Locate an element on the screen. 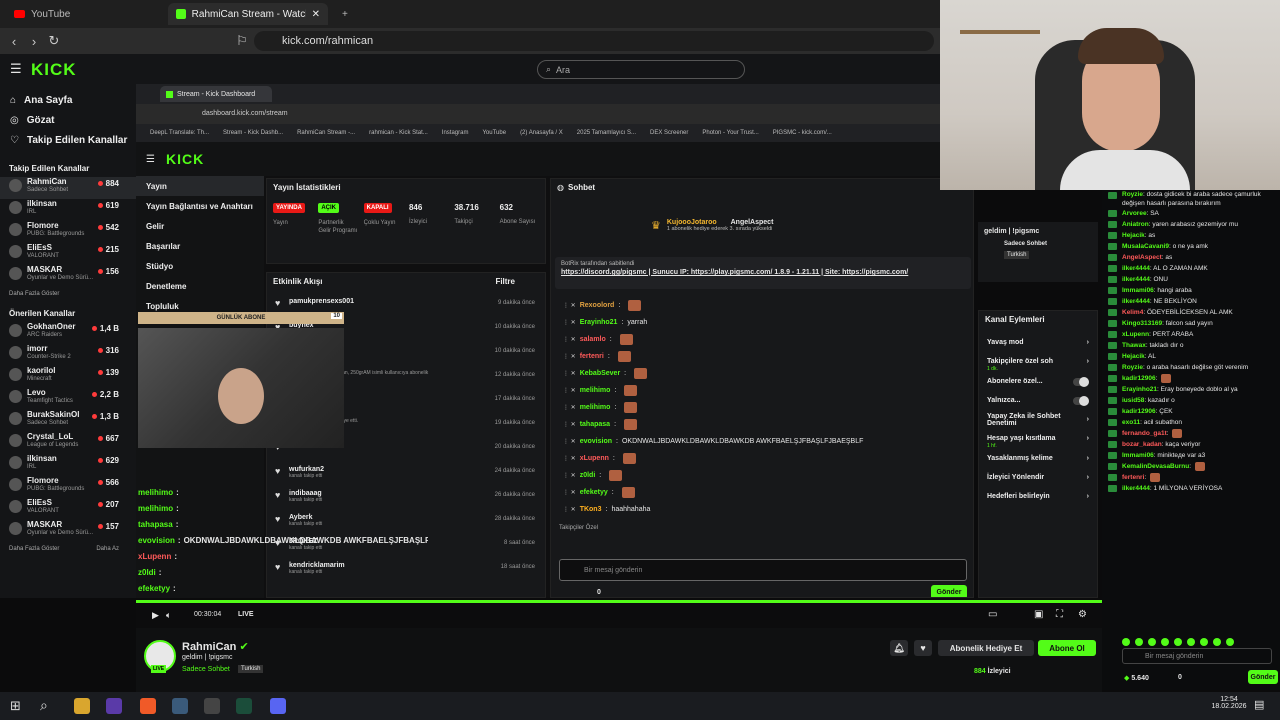 Image resolution: width=1280 pixels, height=720 pixels. folder-icon is located at coordinates (82, 706).